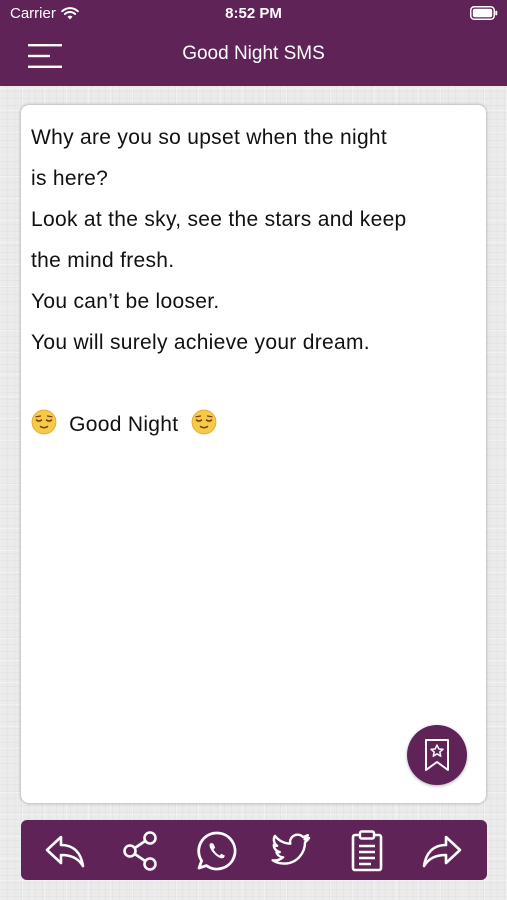  I want to click on hamburger-menu-icon, so click(45, 56).